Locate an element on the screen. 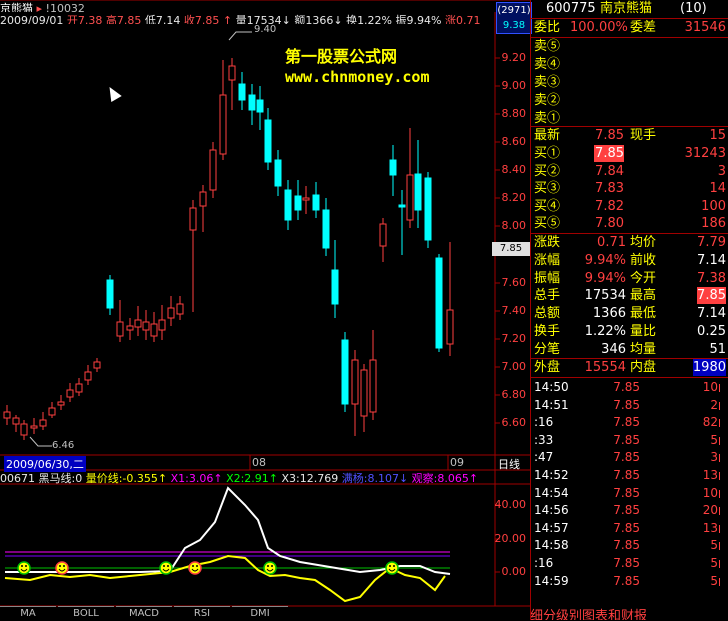 The width and height of the screenshot is (728, 621). tick-row: :33 7.85 5 is located at coordinates (629, 440).